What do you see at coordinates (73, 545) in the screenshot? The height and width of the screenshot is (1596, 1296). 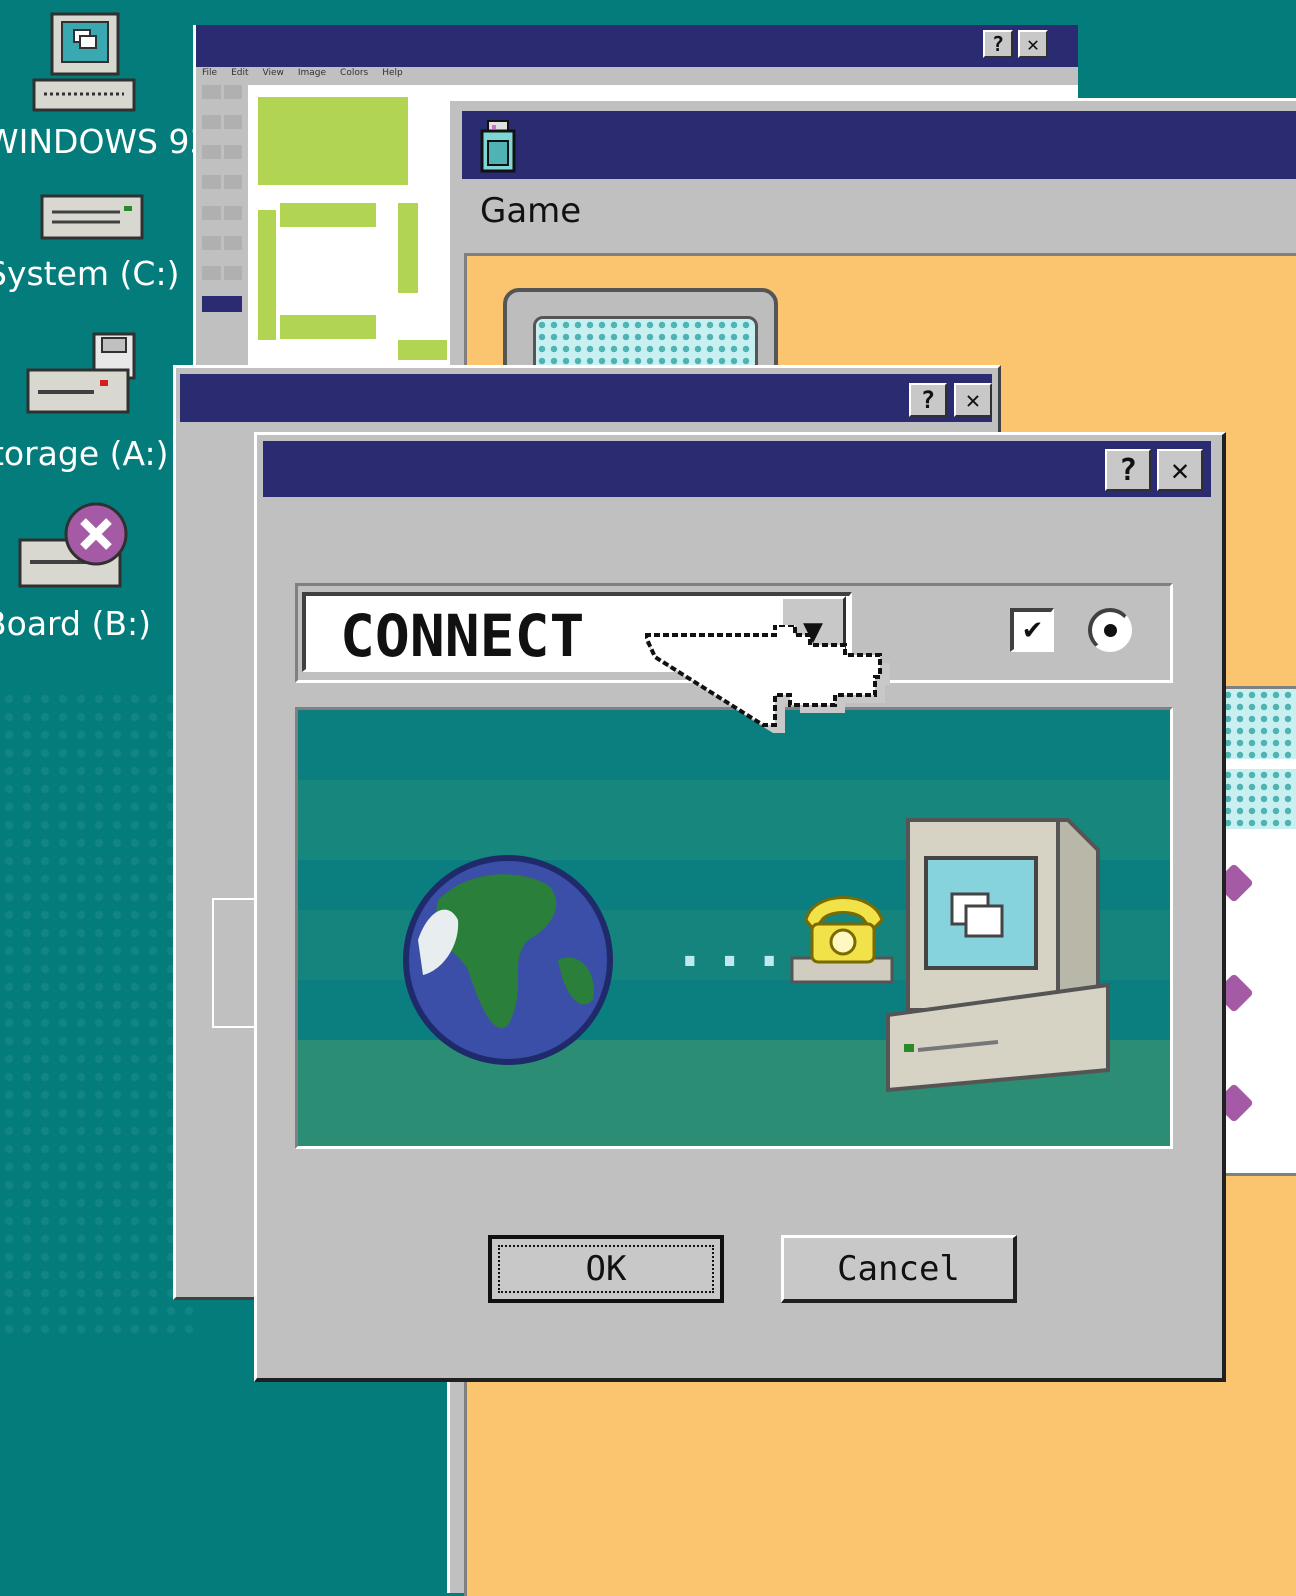 I see `drive-error-icon` at bounding box center [73, 545].